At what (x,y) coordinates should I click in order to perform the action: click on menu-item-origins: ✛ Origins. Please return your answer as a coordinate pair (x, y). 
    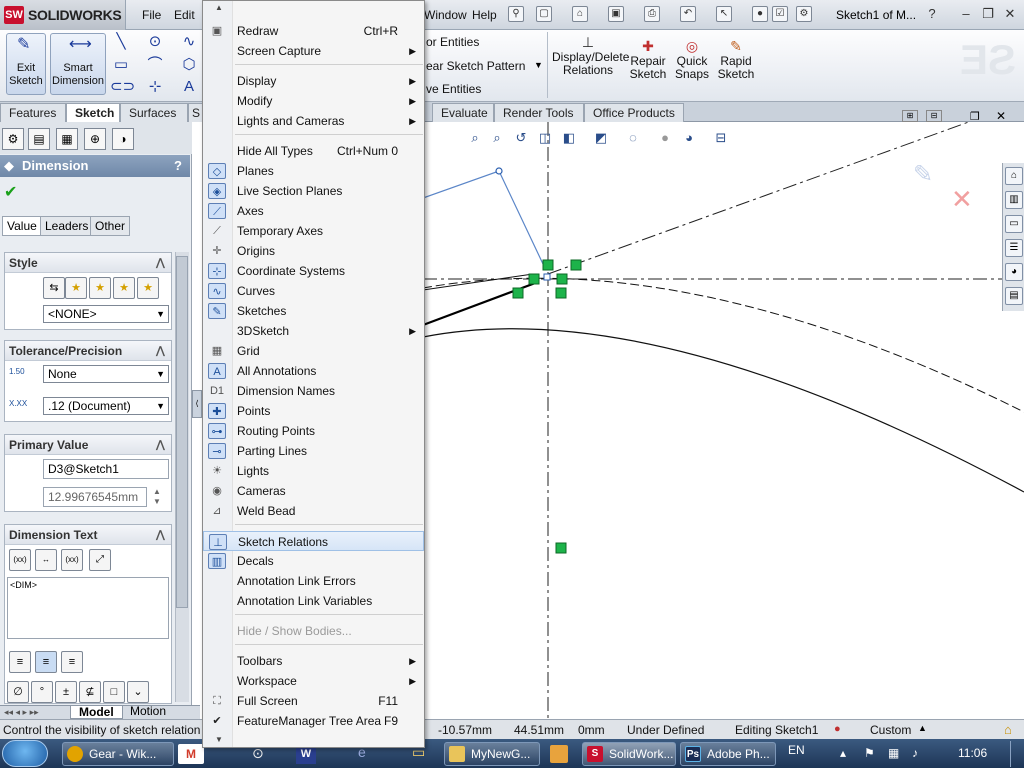
    Looking at the image, I should click on (313, 251).